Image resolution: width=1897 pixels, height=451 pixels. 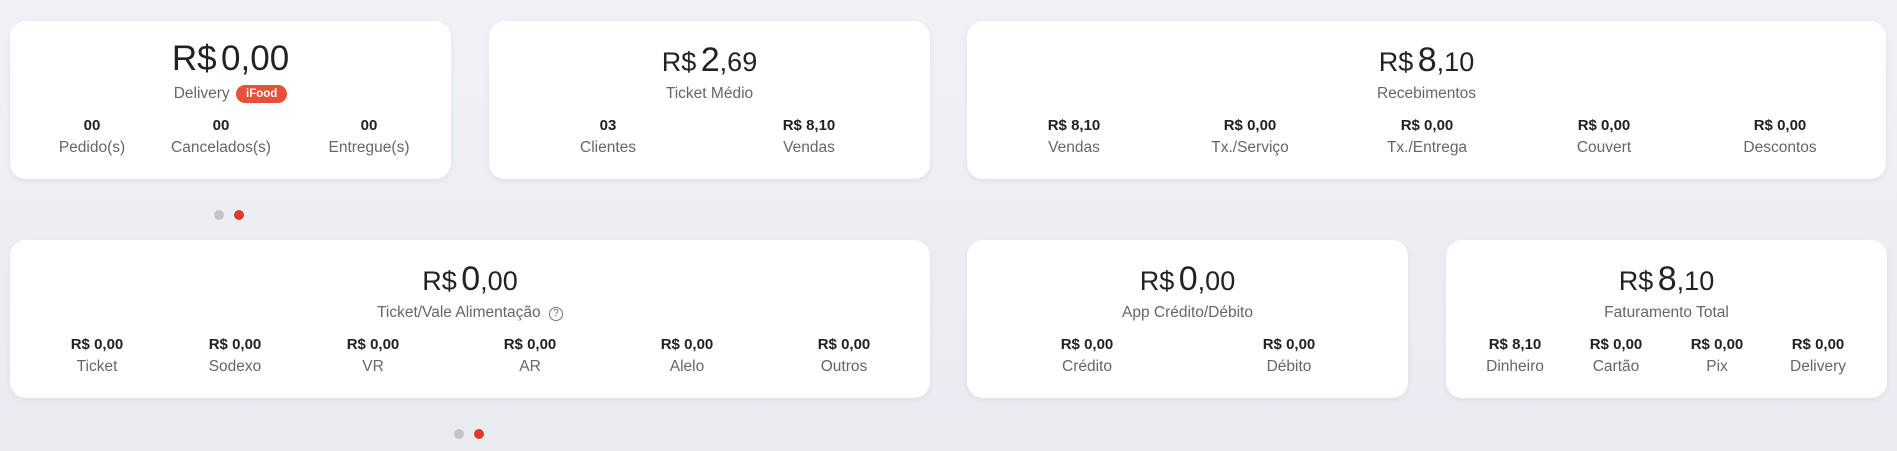 I want to click on vale-alimentacao-amount: R$ 0,00, so click(x=470, y=279).